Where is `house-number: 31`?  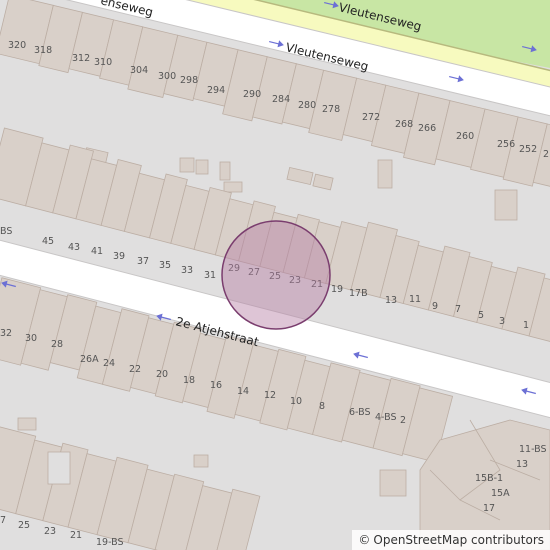 house-number: 31 is located at coordinates (210, 275).